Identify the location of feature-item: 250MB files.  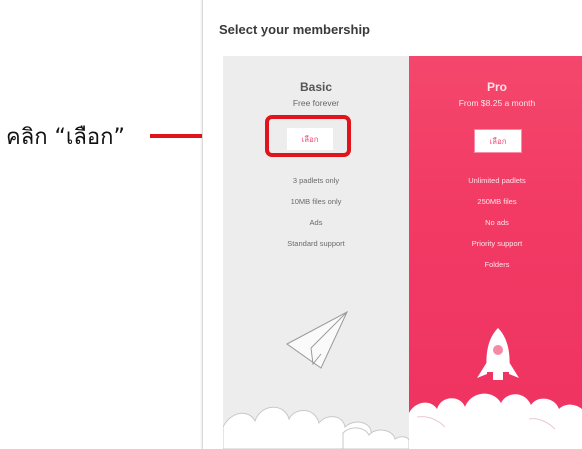
(497, 201).